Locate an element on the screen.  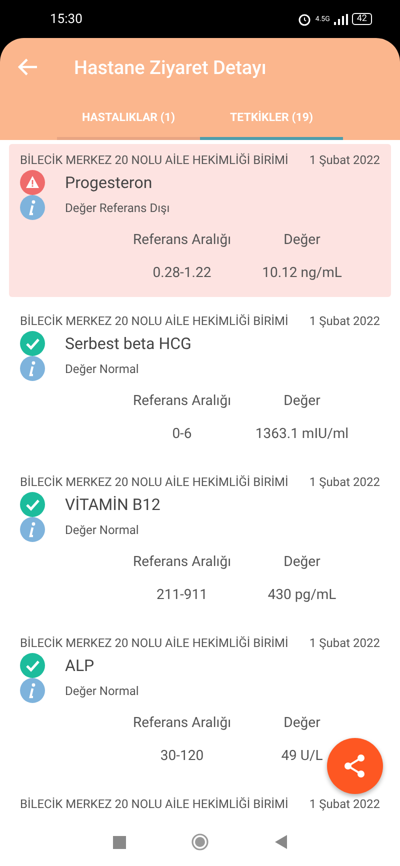
test-name: VİTAMİN B12 is located at coordinates (112, 504).